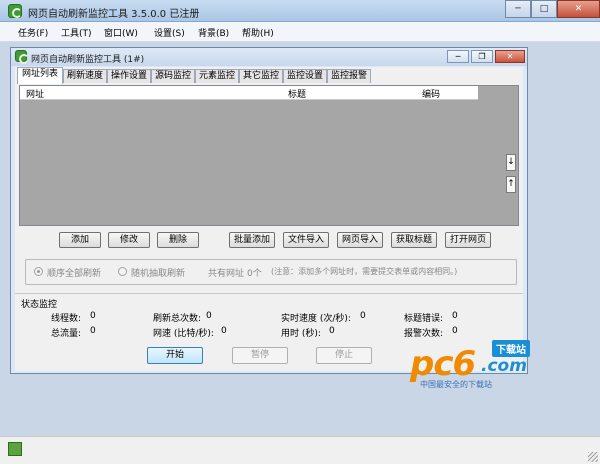 This screenshot has width=600, height=464. I want to click on watermark-tagline: 中国最安全的下载站, so click(456, 384).